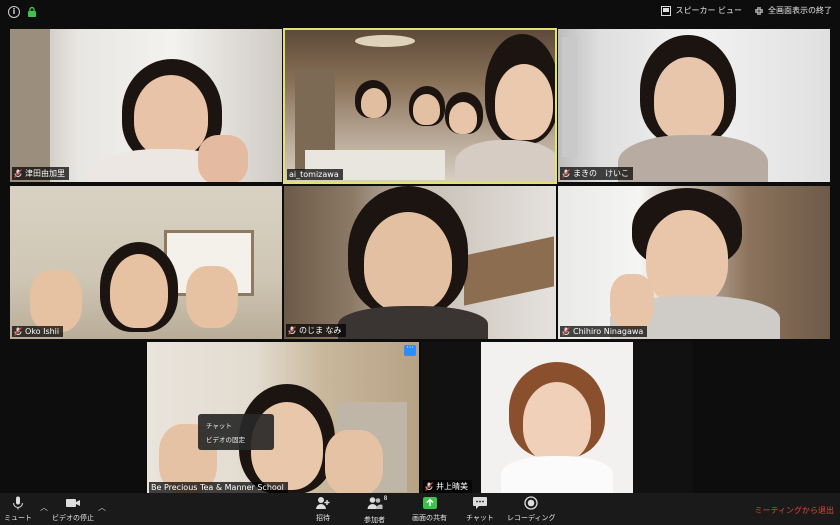 The height and width of the screenshot is (525, 840). What do you see at coordinates (452, 486) in the screenshot?
I see `participant-name: 井上晴美` at bounding box center [452, 486].